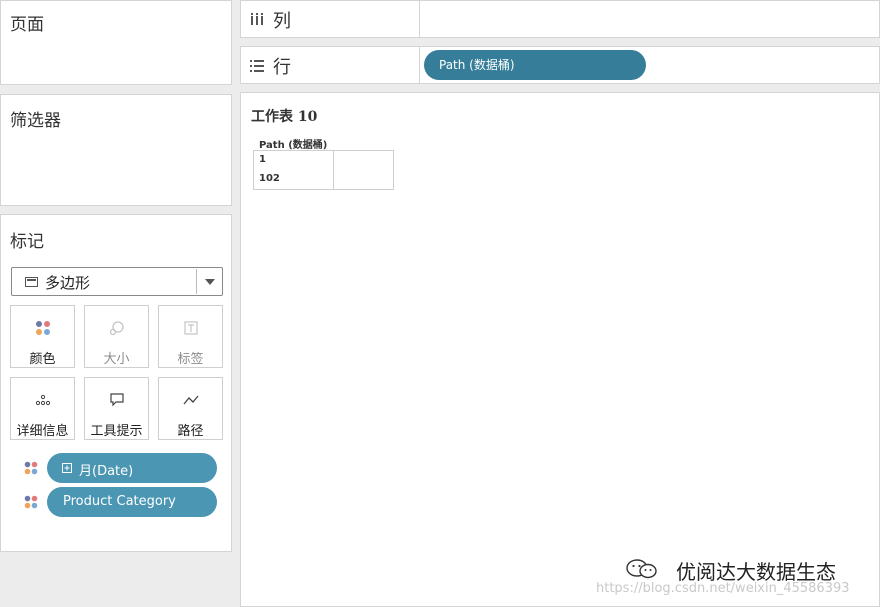 This screenshot has width=880, height=607. What do you see at coordinates (535, 65) in the screenshot?
I see `path-bin-pill: Path (数据桶)` at bounding box center [535, 65].